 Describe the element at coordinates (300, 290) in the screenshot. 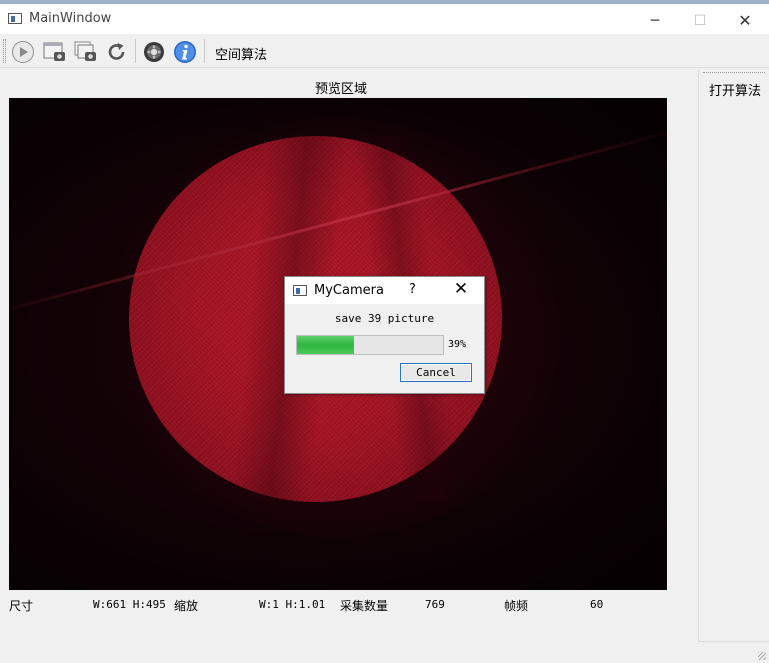

I see `dialog-app-icon` at that location.